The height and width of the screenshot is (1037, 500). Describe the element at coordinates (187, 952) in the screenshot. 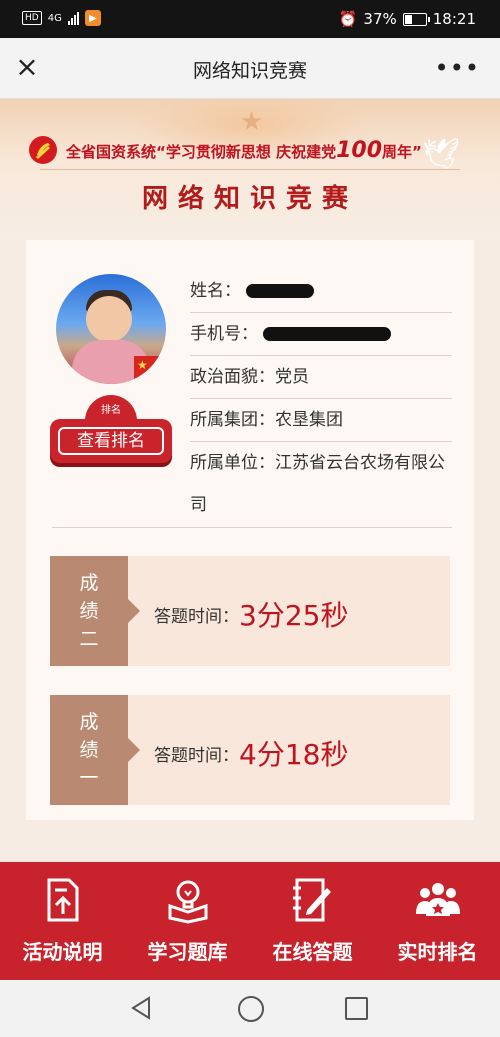

I see `tab-label: 学习题库` at that location.